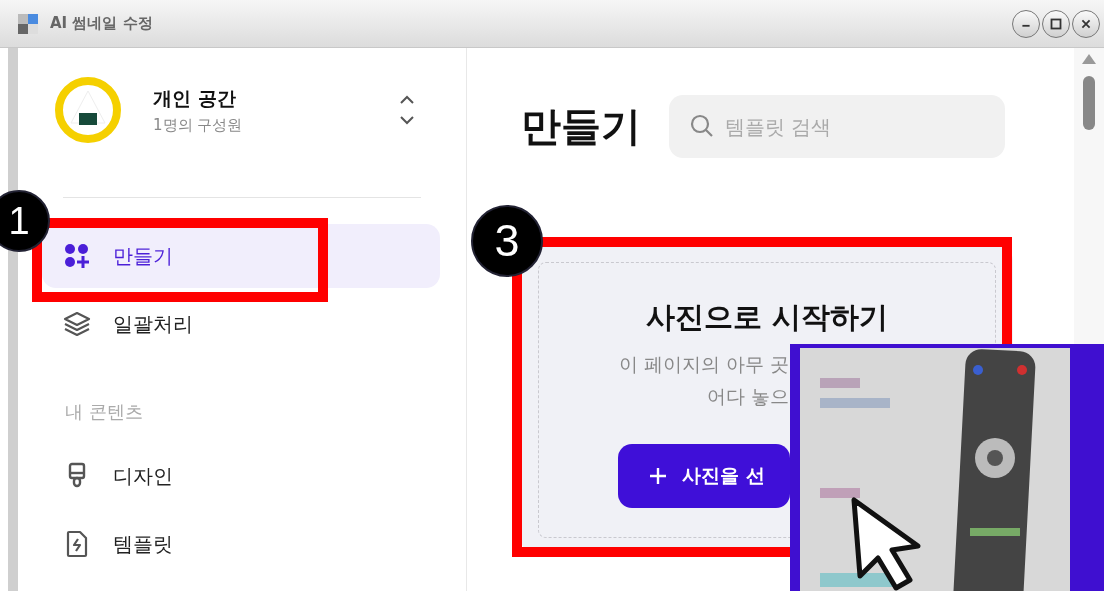 Image resolution: width=1104 pixels, height=591 pixels. What do you see at coordinates (241, 544) in the screenshot?
I see `sidebar-item: 템플릿` at bounding box center [241, 544].